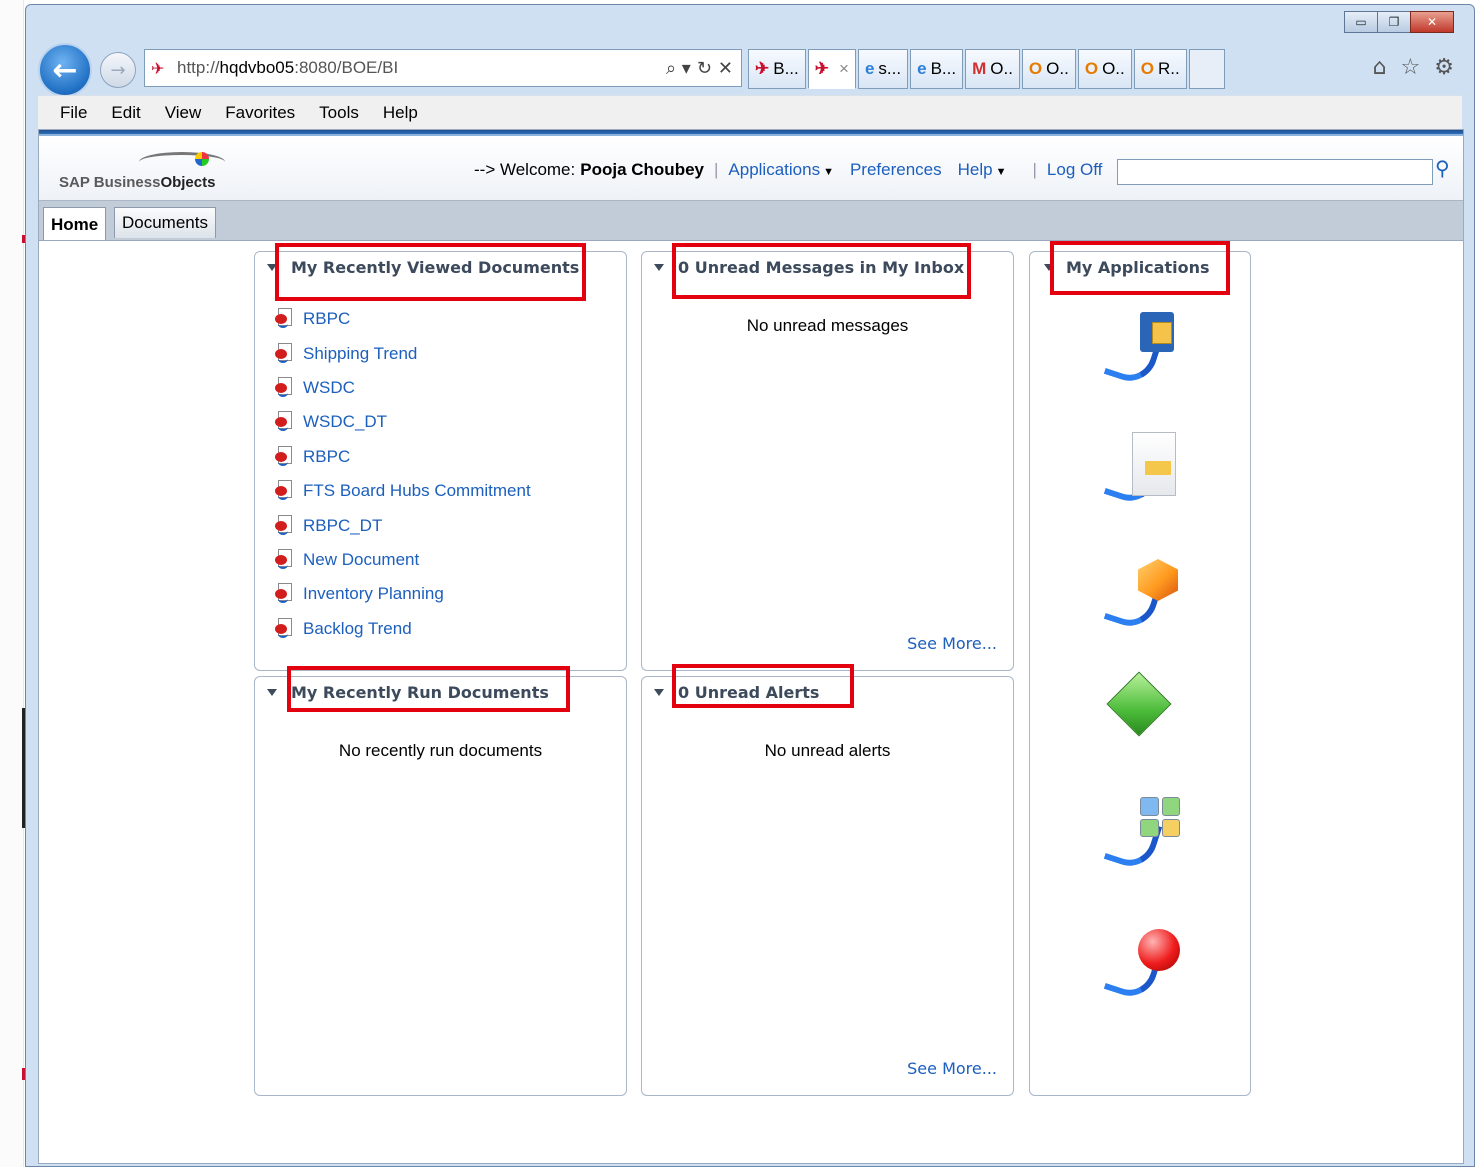 The image size is (1475, 1167). I want to click on explorer-diamond-icon, so click(1144, 710).